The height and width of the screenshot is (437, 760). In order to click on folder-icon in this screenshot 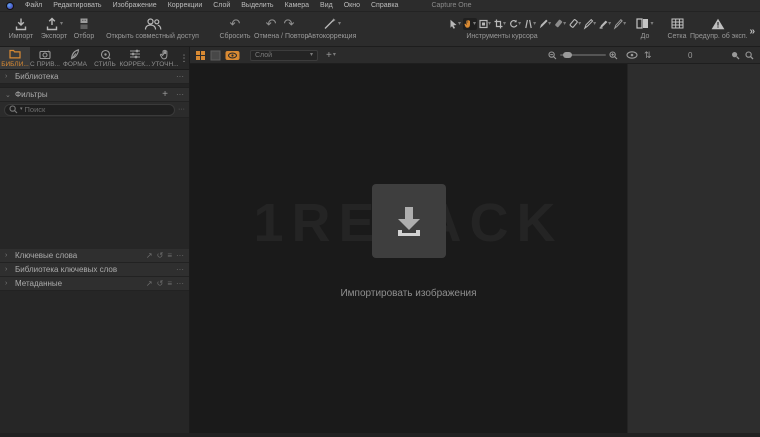, I will do `click(15, 54)`.